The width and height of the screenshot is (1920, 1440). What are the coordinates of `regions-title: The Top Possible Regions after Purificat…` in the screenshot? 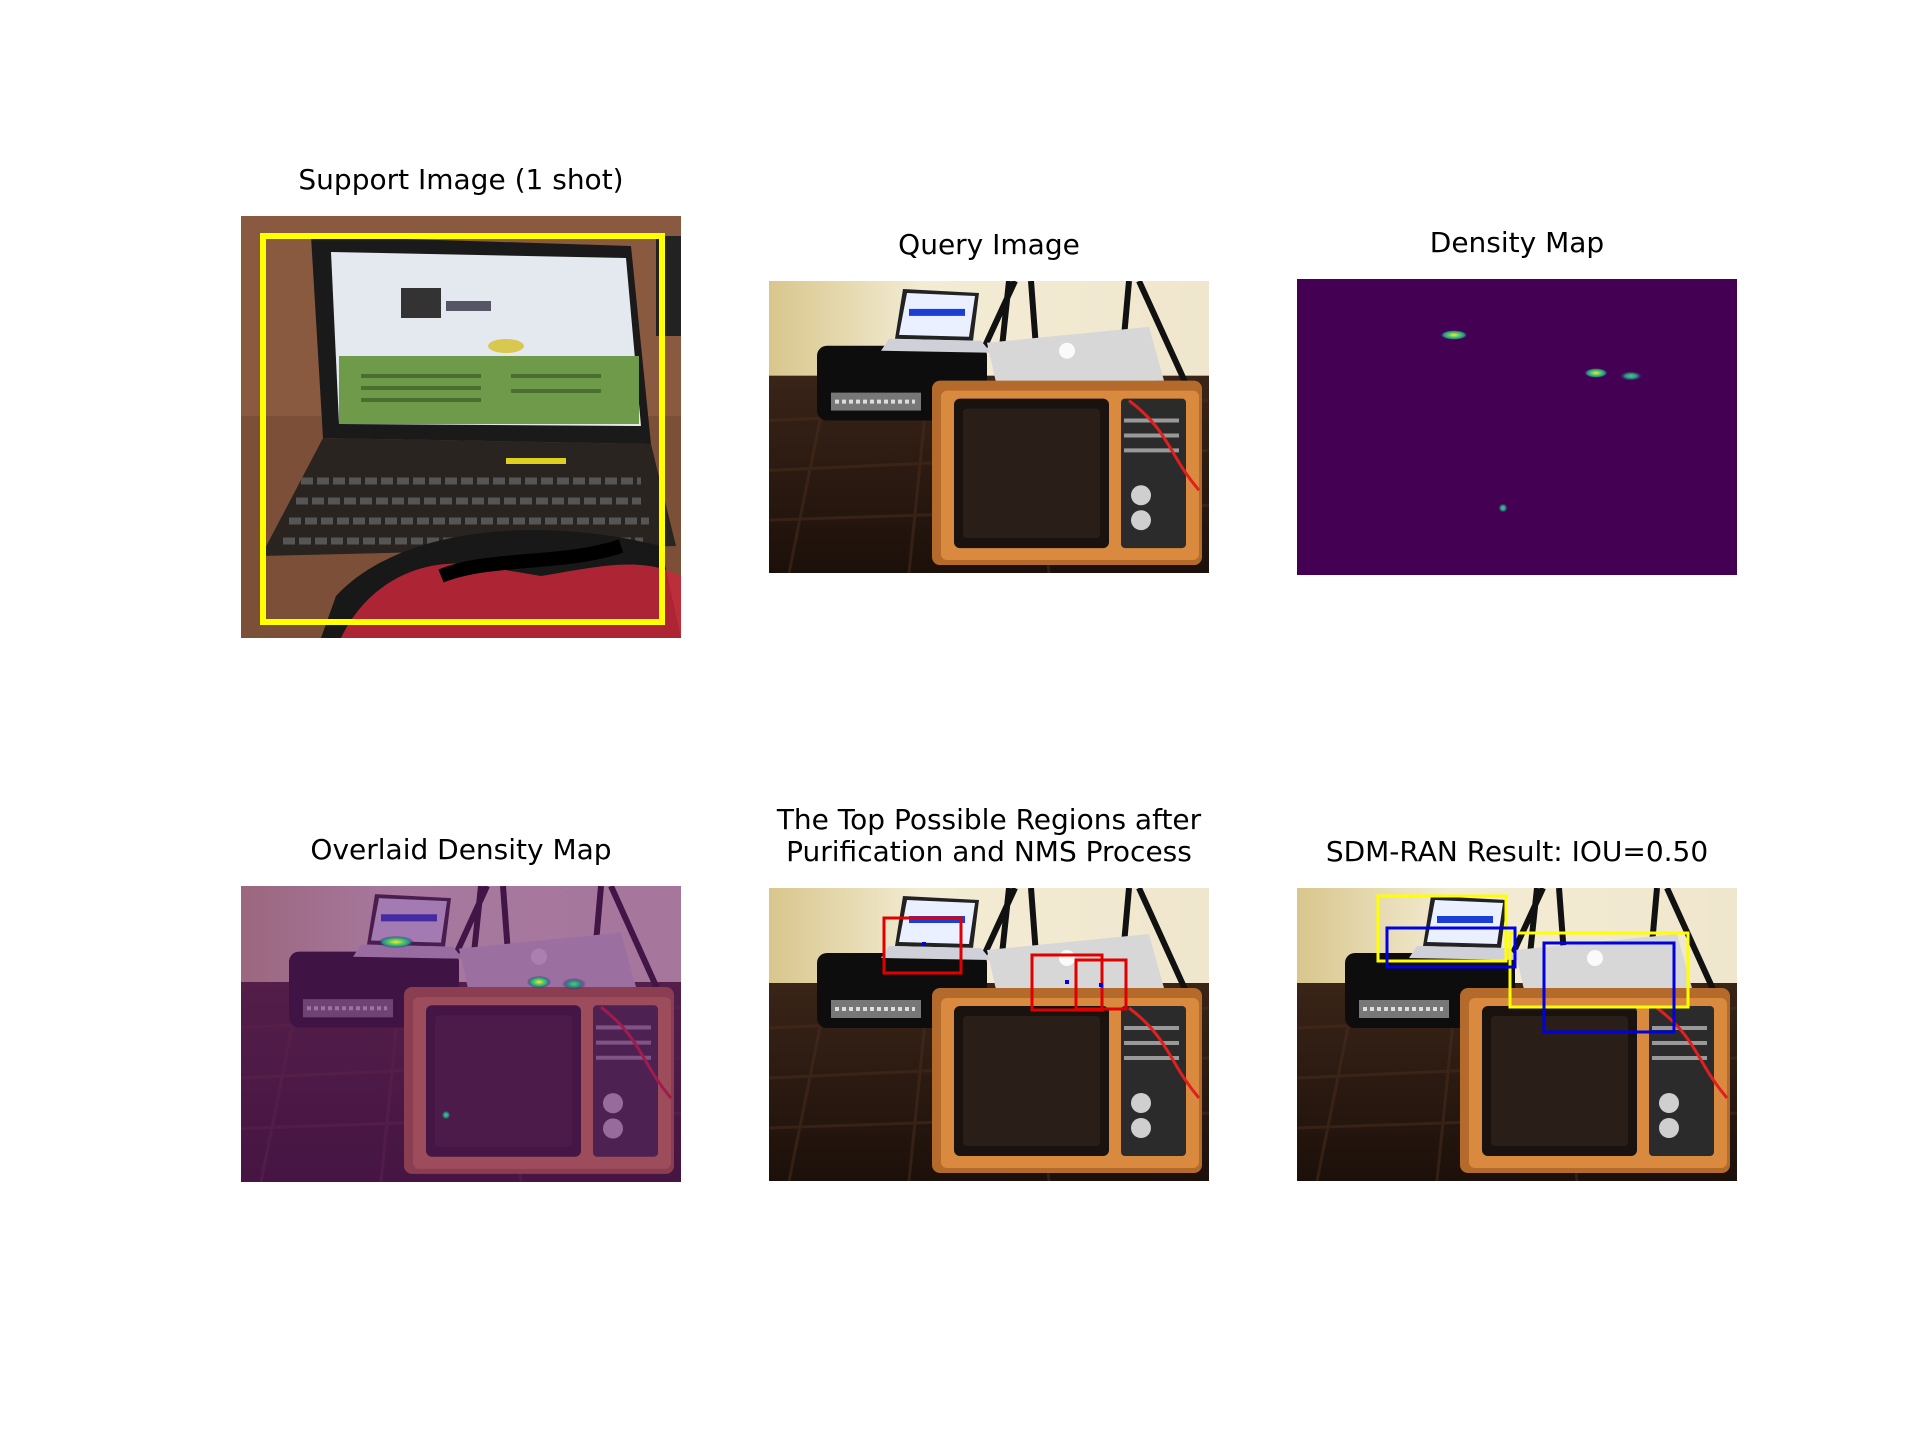 It's located at (989, 836).